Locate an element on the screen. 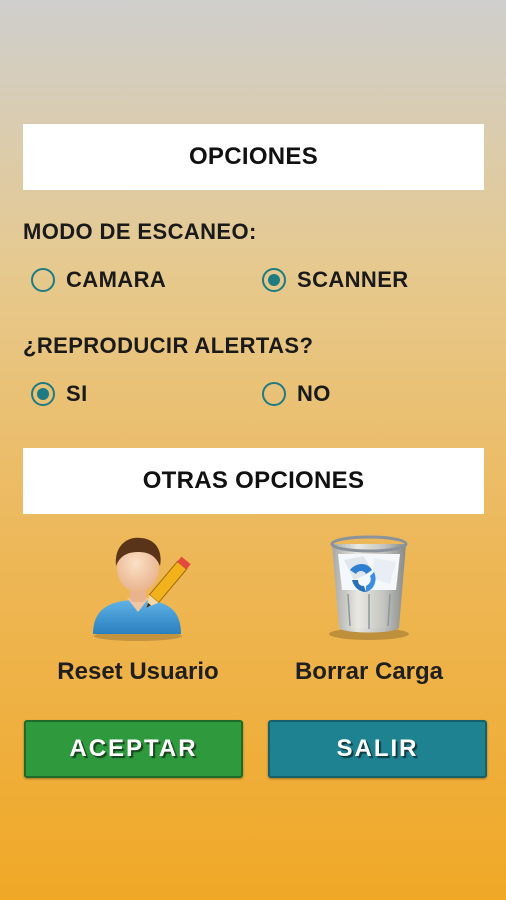  radio-camara: CAMARA is located at coordinates (98, 280).